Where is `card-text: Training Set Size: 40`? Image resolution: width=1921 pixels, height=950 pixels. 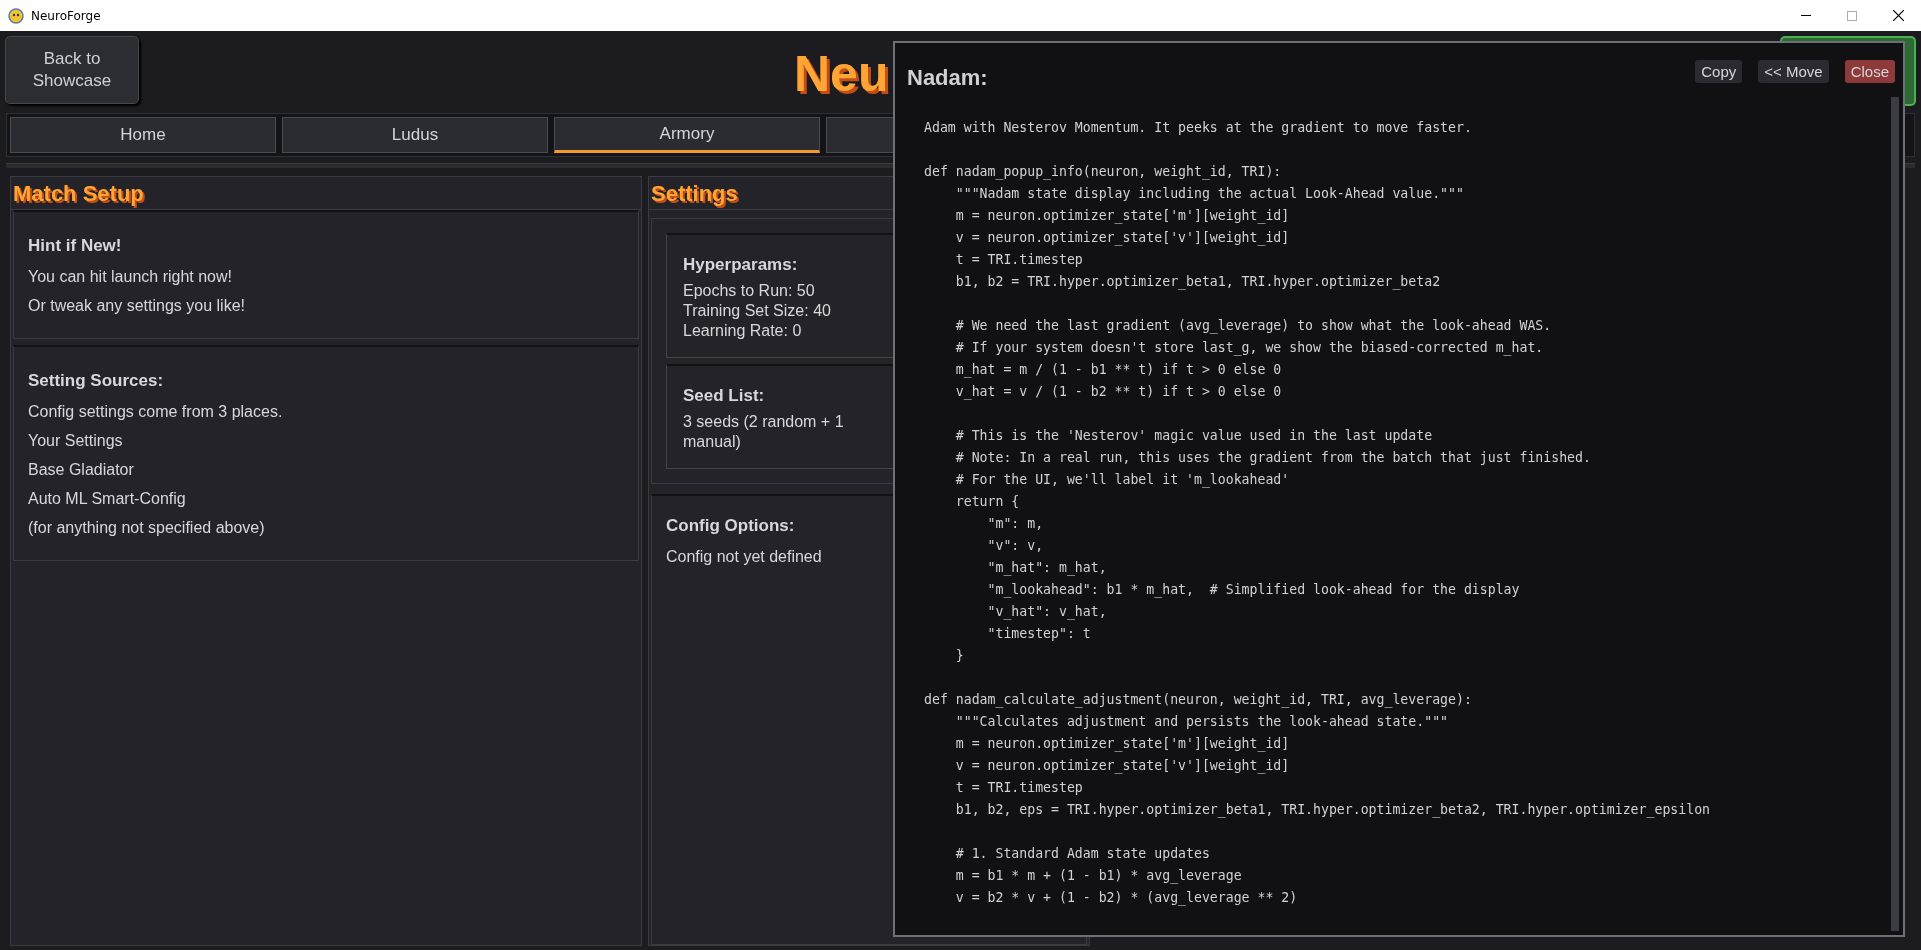 card-text: Training Set Size: 40 is located at coordinates (757, 310).